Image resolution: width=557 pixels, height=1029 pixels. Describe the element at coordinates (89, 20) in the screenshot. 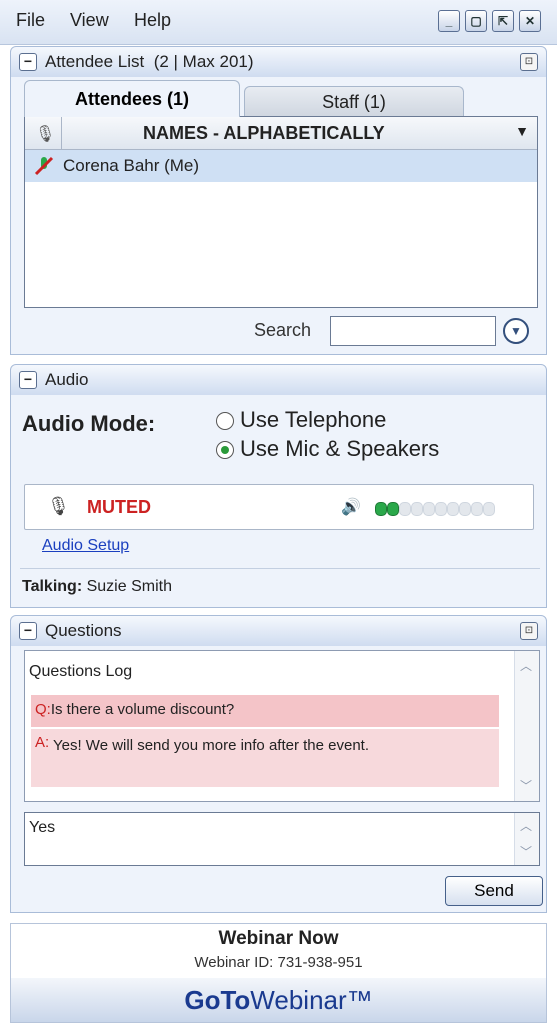

I see `menu-view: View` at that location.